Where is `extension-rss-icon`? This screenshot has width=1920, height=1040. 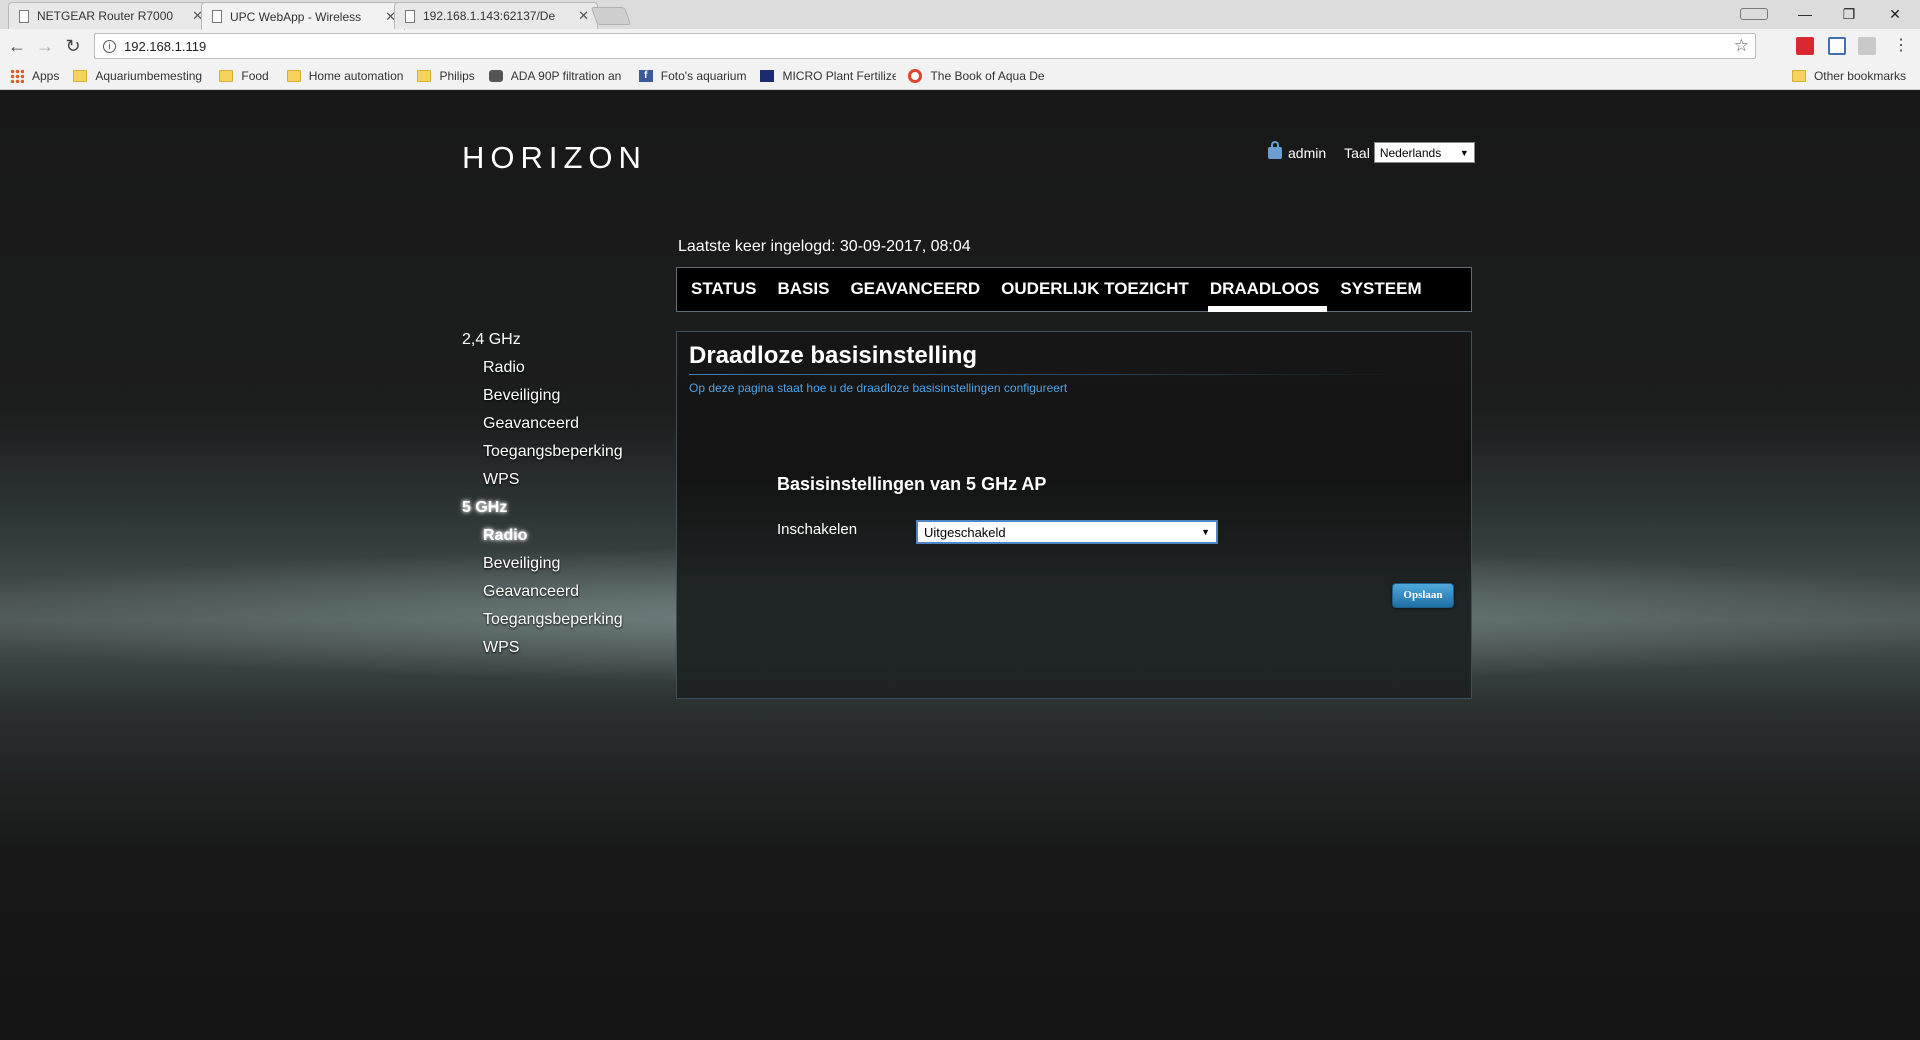
extension-rss-icon is located at coordinates (1837, 46).